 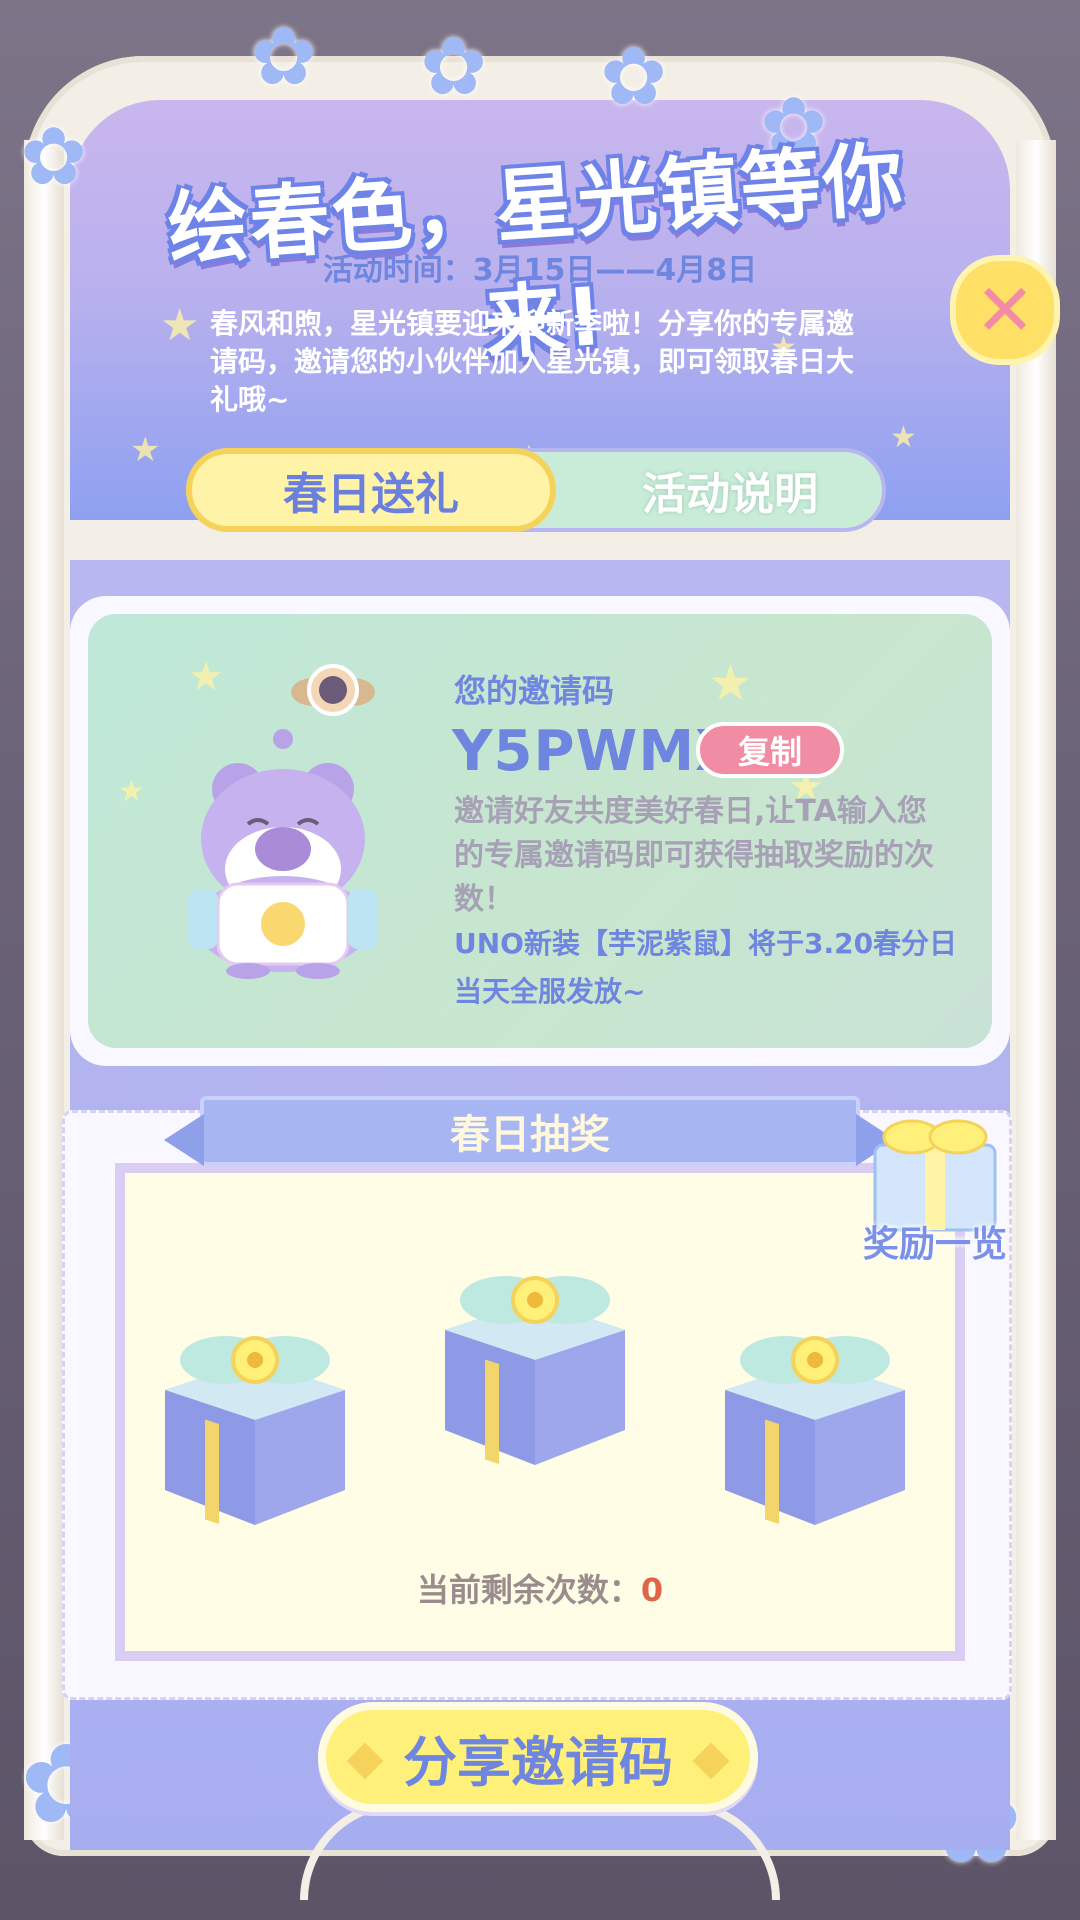 I want to click on remaining-count: 当前剩余次数：0, so click(x=540, y=1588).